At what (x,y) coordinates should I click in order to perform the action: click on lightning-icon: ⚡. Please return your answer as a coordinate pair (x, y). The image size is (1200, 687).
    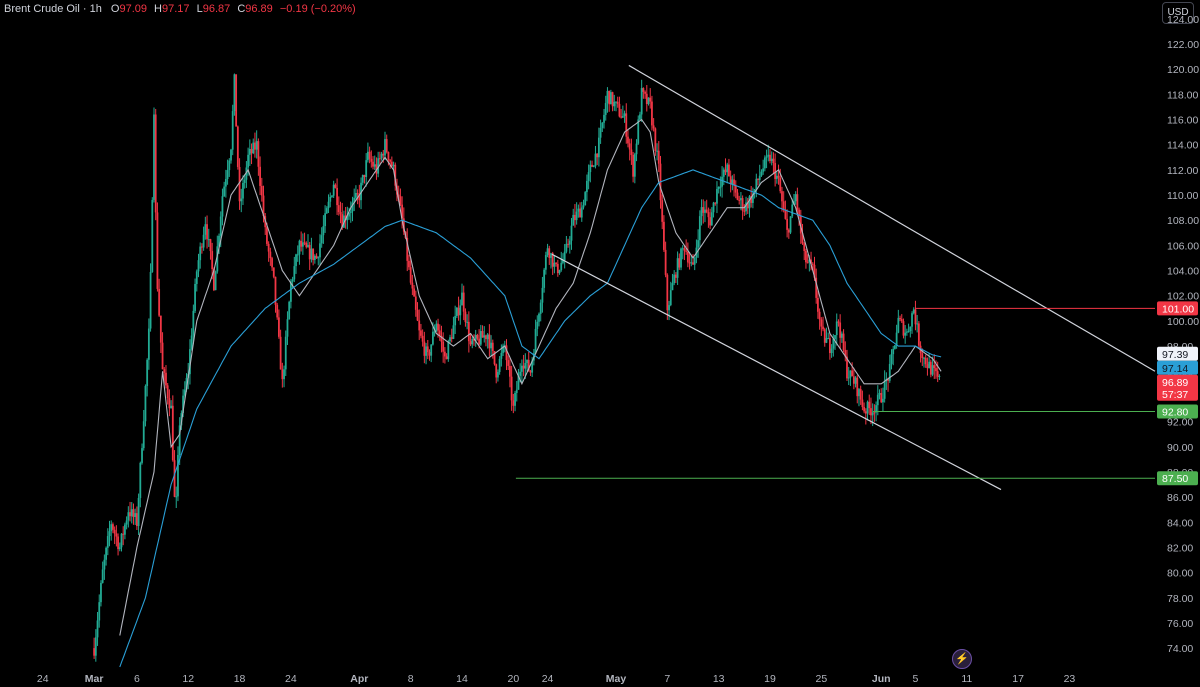
    Looking at the image, I should click on (962, 659).